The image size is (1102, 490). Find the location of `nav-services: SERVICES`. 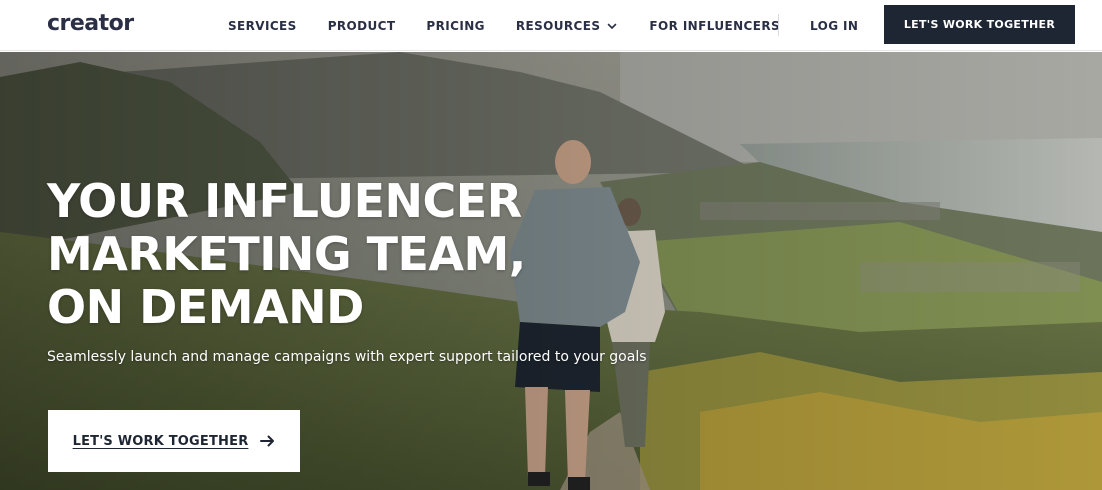

nav-services: SERVICES is located at coordinates (262, 26).